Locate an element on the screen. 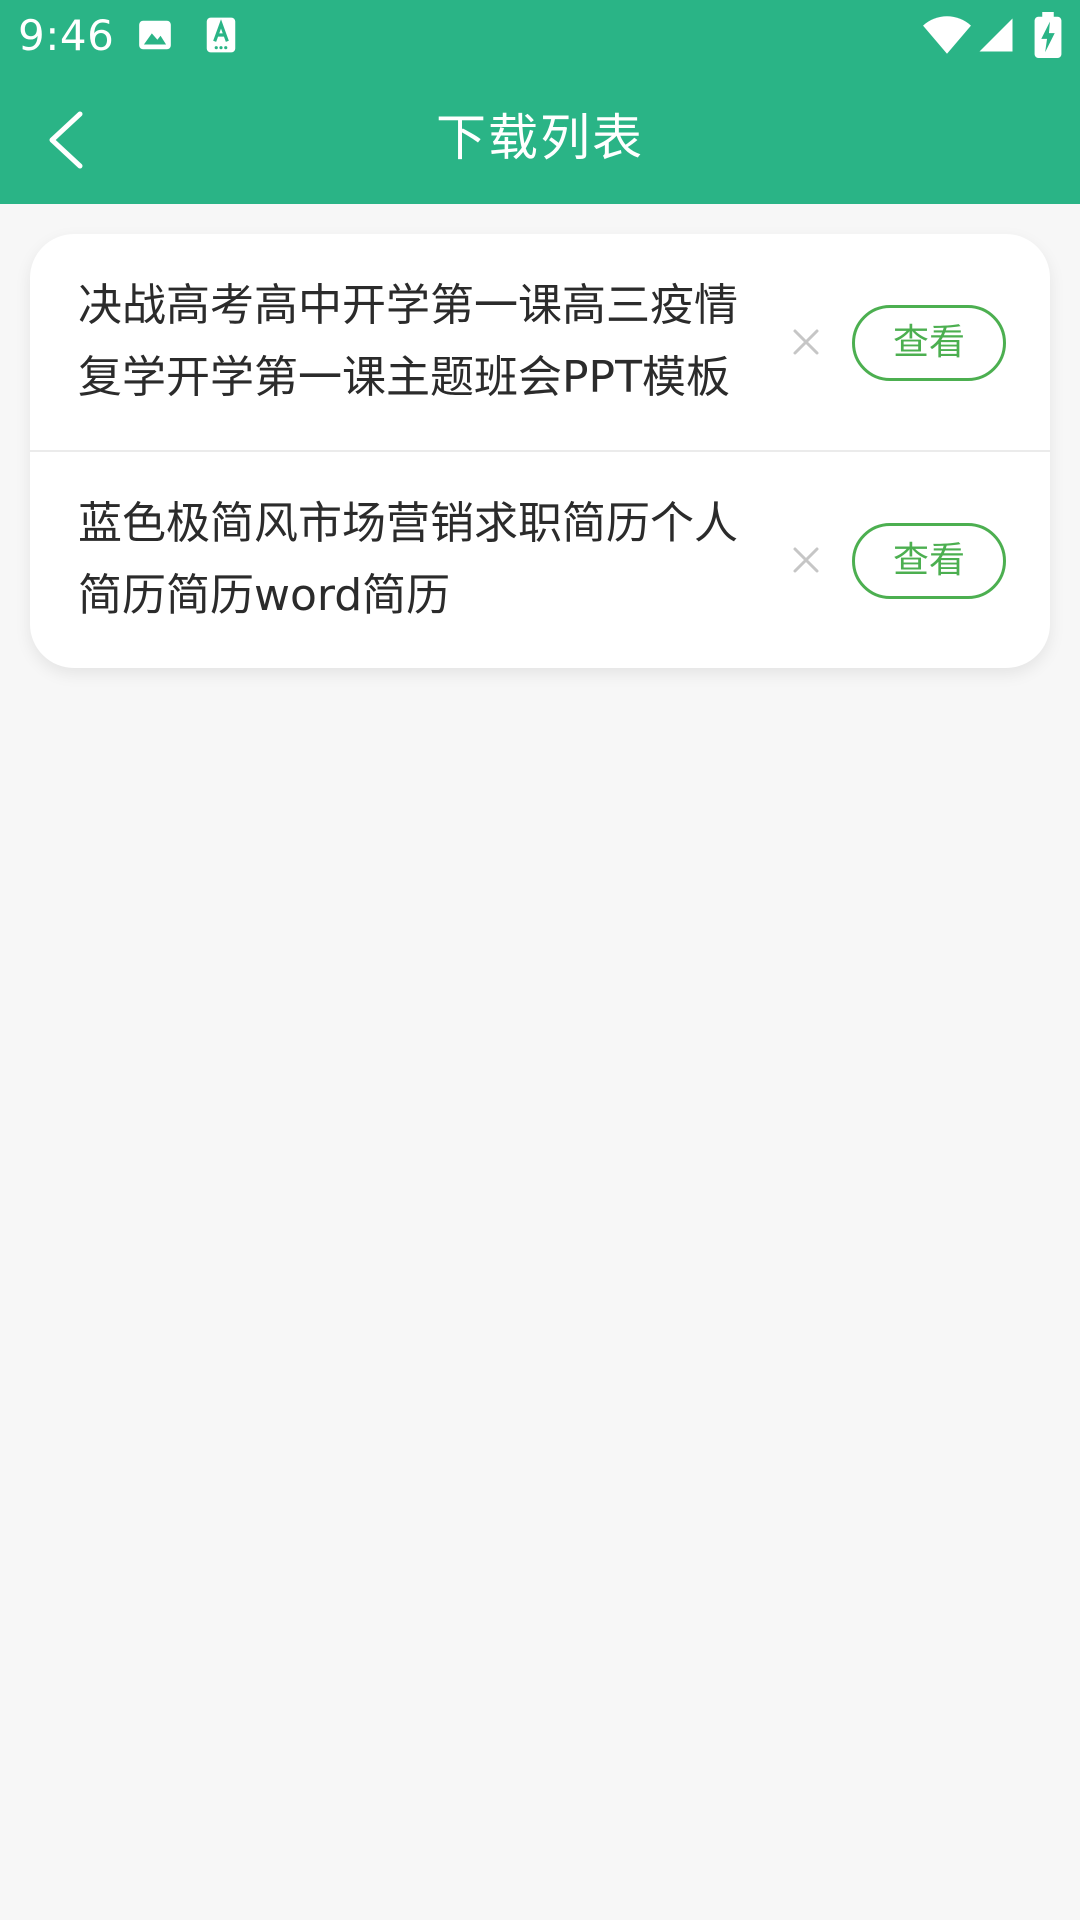 The image size is (1080, 1920). page-title: 下载列表 is located at coordinates (540, 138).